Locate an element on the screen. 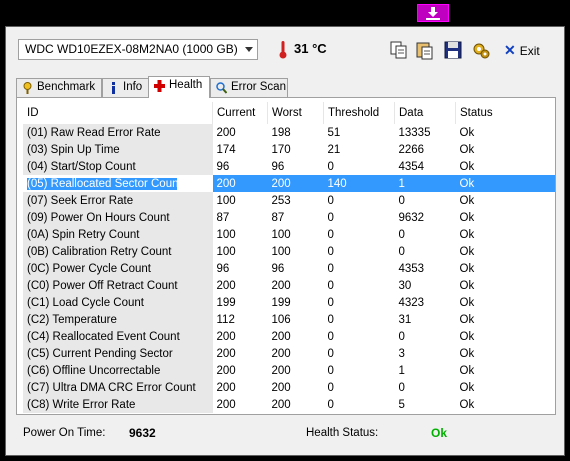 This screenshot has width=570, height=461. cell-id: (07) Seek Error Rate is located at coordinates (118, 200).